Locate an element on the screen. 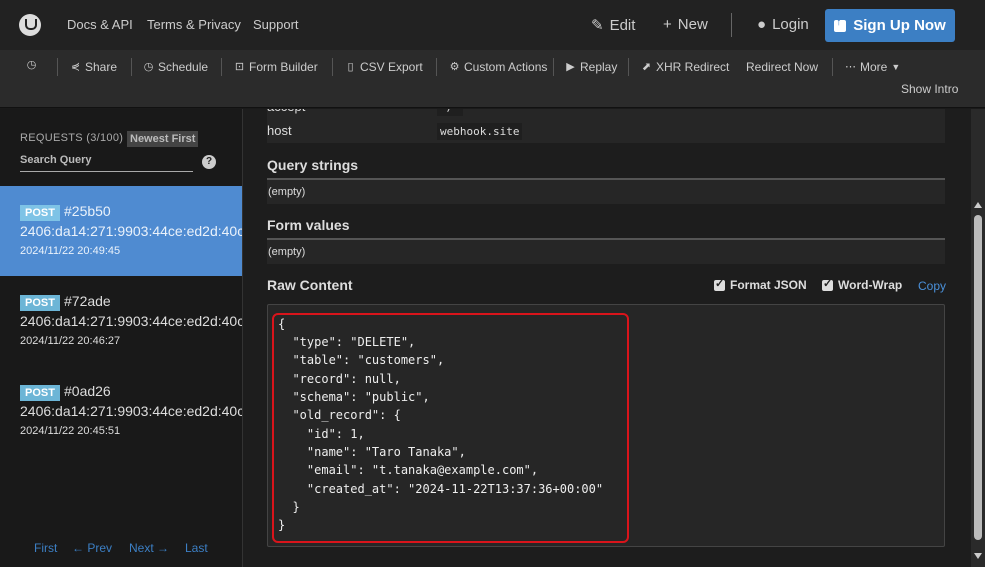  nav-docs-api: Docs & API is located at coordinates (100, 24).